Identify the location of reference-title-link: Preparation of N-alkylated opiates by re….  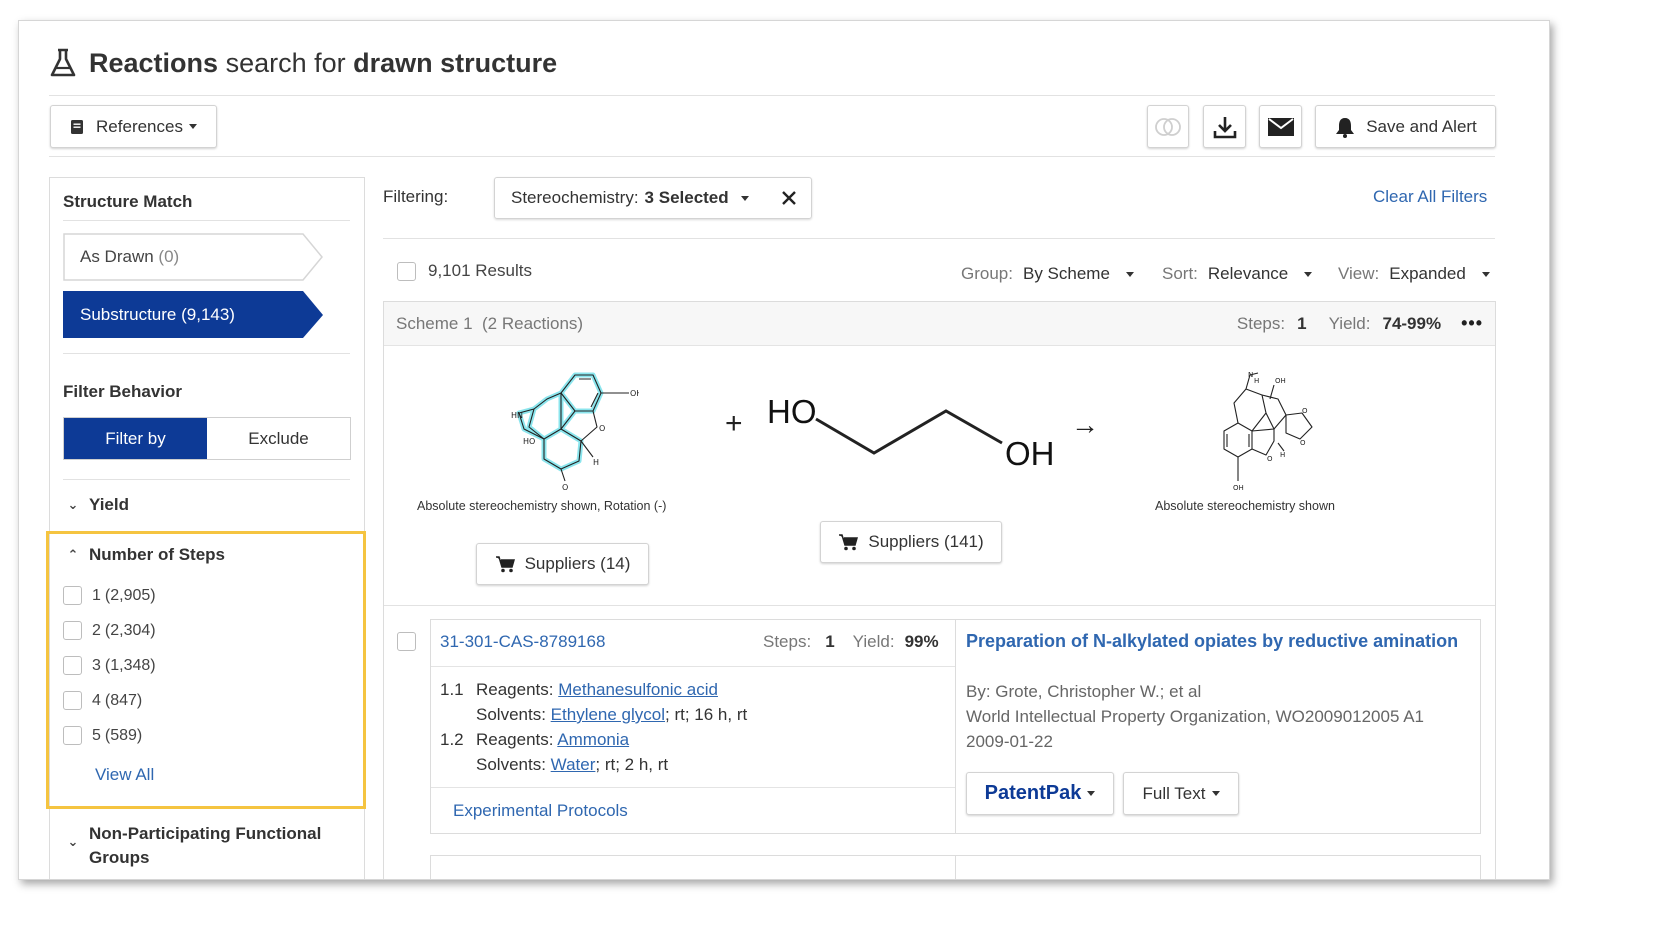
(1212, 641).